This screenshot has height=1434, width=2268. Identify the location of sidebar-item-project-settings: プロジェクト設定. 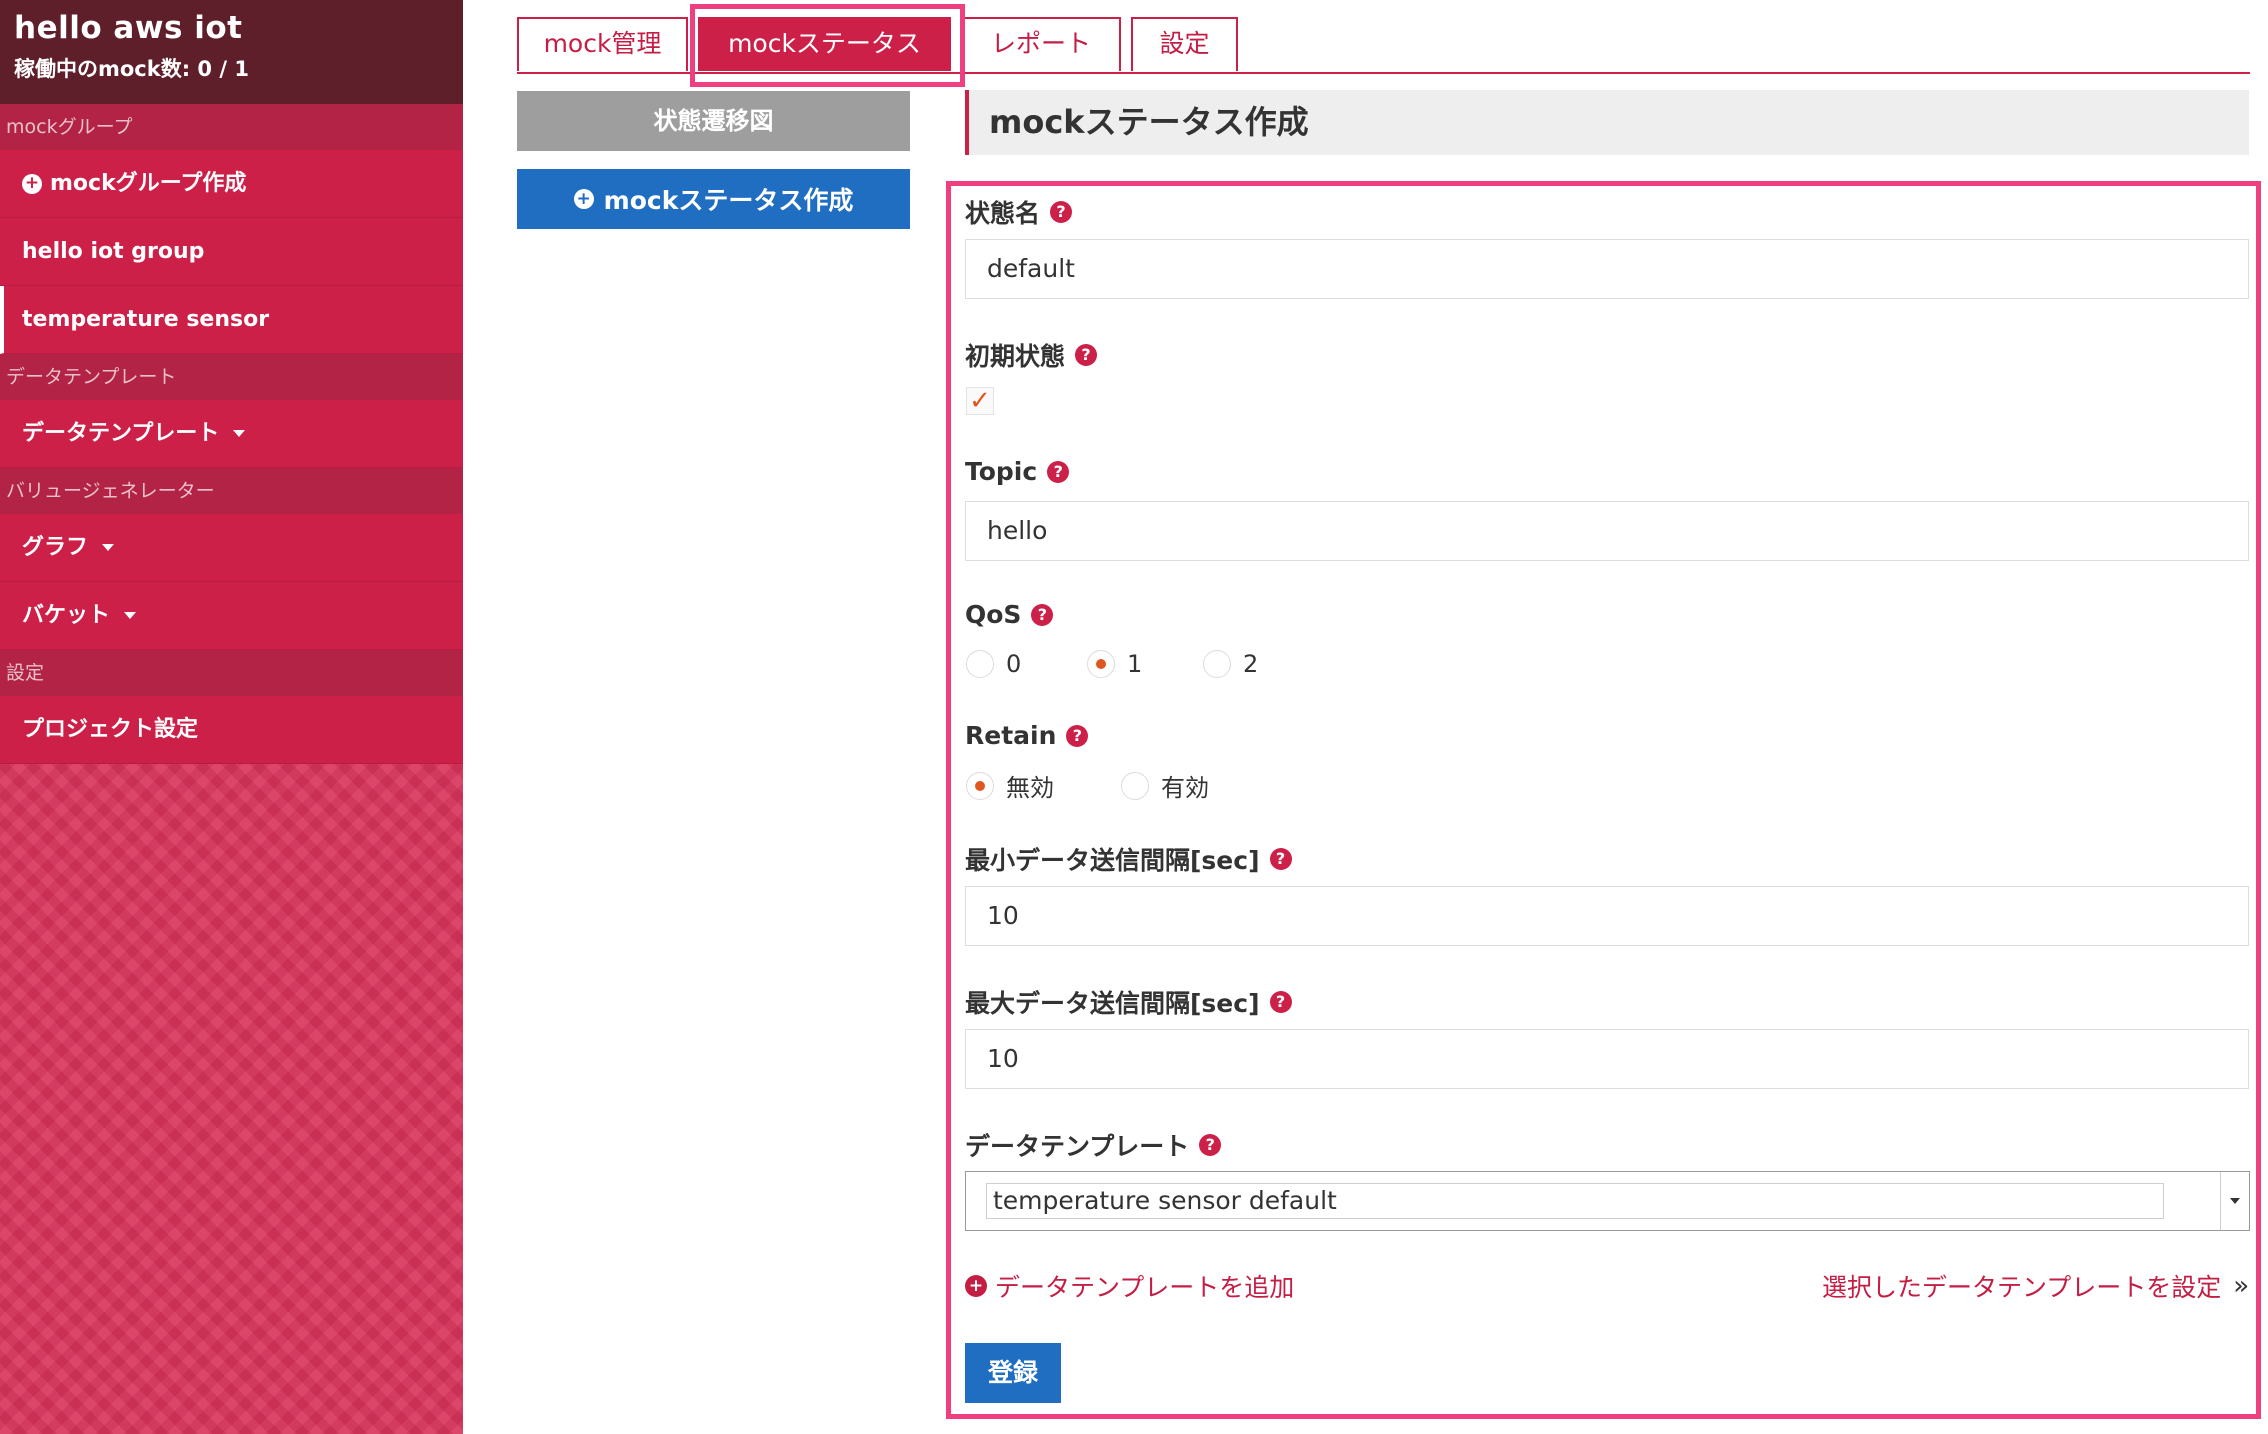
(231, 730).